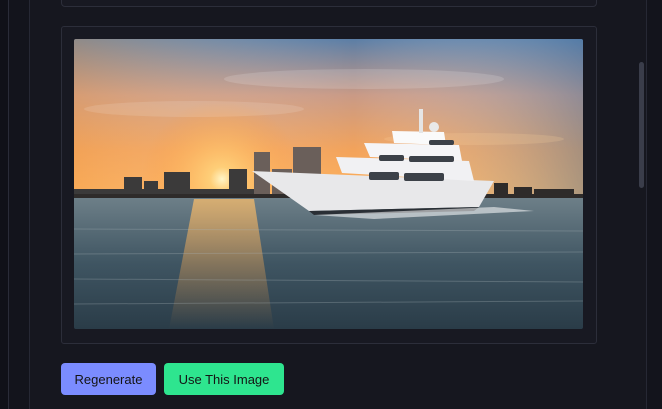  I want to click on sidebar-edge, so click(4, 204).